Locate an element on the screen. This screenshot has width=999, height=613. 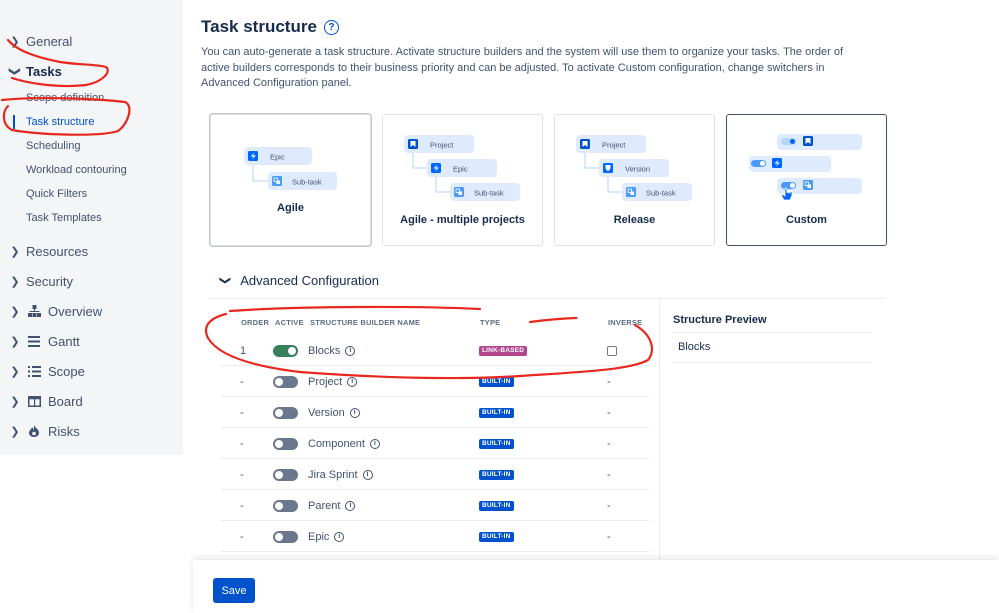
sidebar-subitem-quick-filters: Quick Filters is located at coordinates (91, 194).